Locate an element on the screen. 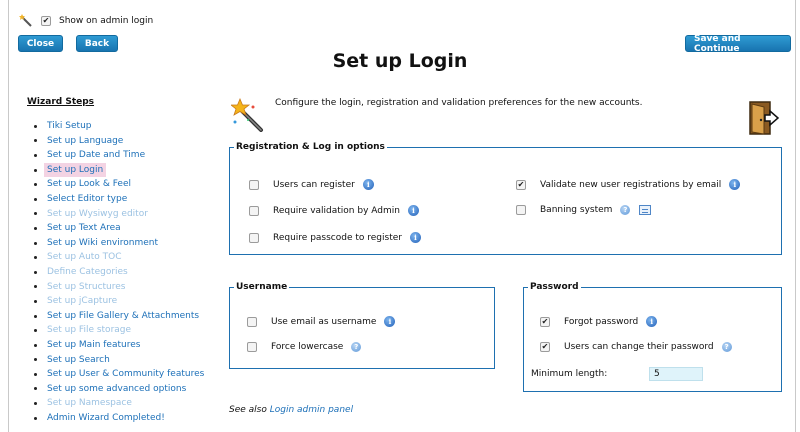 Image resolution: width=800 pixels, height=432 pixels. force-lowercase-label: Force lowercase is located at coordinates (307, 347).